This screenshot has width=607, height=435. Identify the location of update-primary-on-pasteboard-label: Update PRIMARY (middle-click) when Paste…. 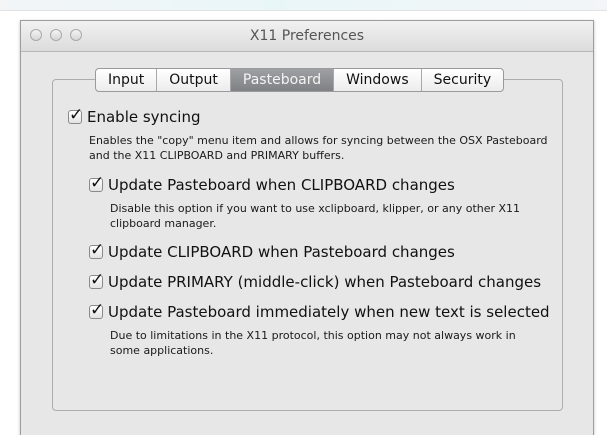
(325, 282).